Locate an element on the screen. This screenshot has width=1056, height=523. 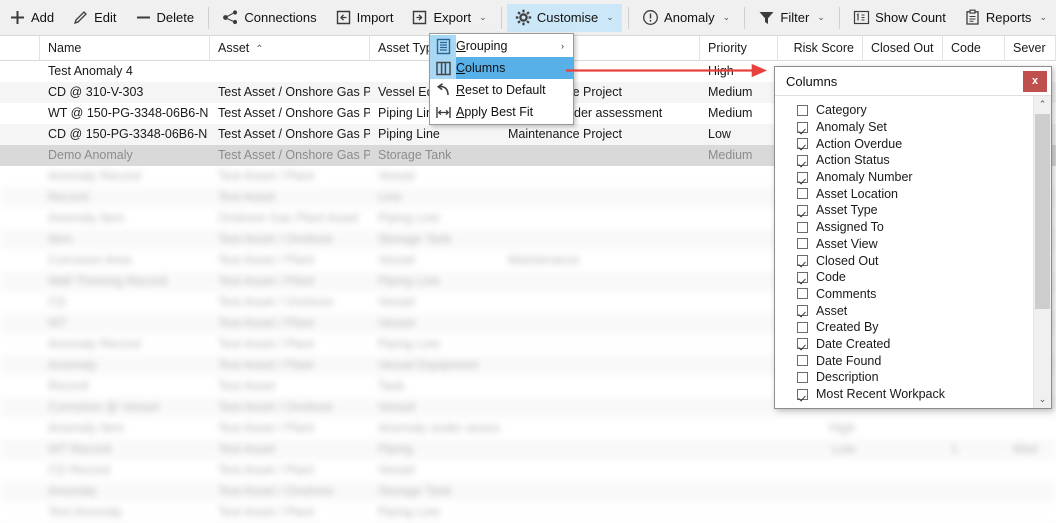
column-toggle-row: Anomaly Number is located at coordinates (915, 177).